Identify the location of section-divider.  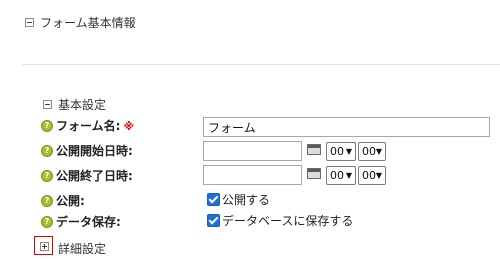
(261, 64).